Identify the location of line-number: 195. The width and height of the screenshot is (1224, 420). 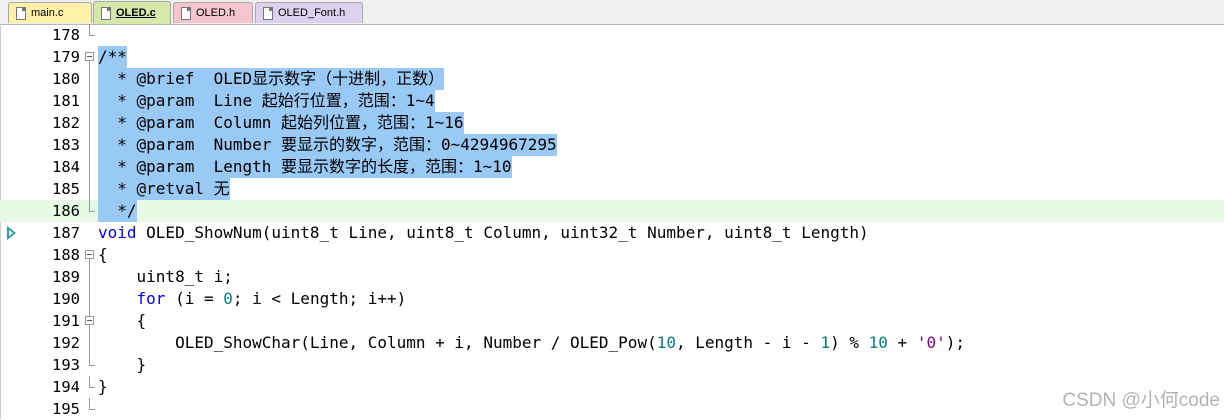
(66, 409).